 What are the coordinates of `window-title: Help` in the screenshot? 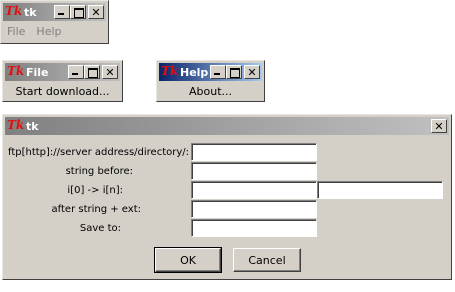 It's located at (194, 72).